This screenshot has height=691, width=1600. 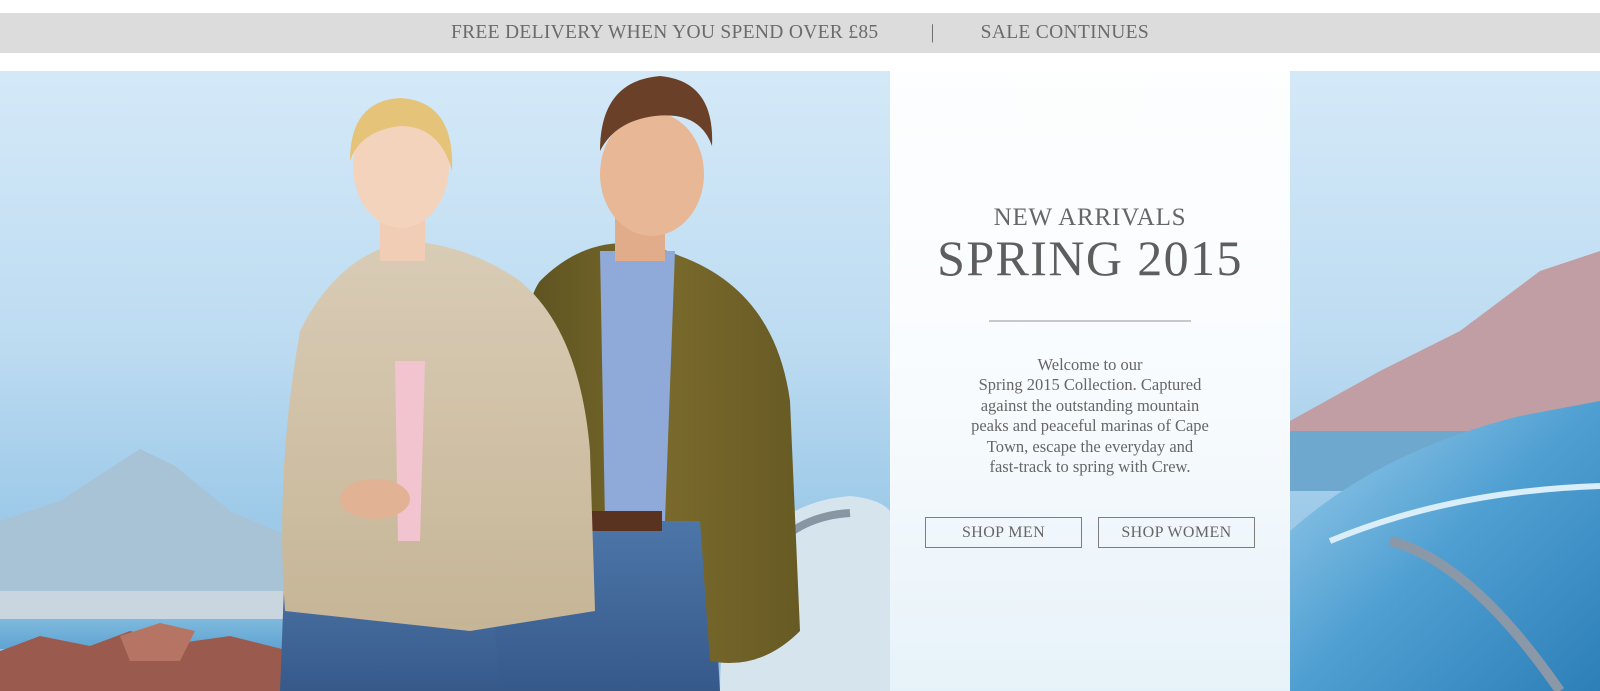 I want to click on intro-line: Town, escape the everyday and, so click(x=1090, y=446).